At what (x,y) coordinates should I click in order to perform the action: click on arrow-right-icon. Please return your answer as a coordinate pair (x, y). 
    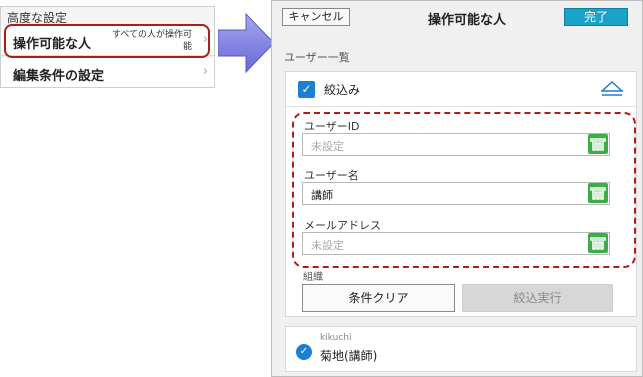
    Looking at the image, I should click on (246, 43).